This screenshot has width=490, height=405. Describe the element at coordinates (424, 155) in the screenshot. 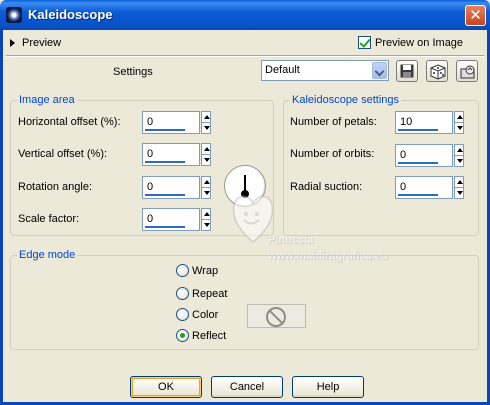

I see `number-of-orbits-input: 0` at that location.